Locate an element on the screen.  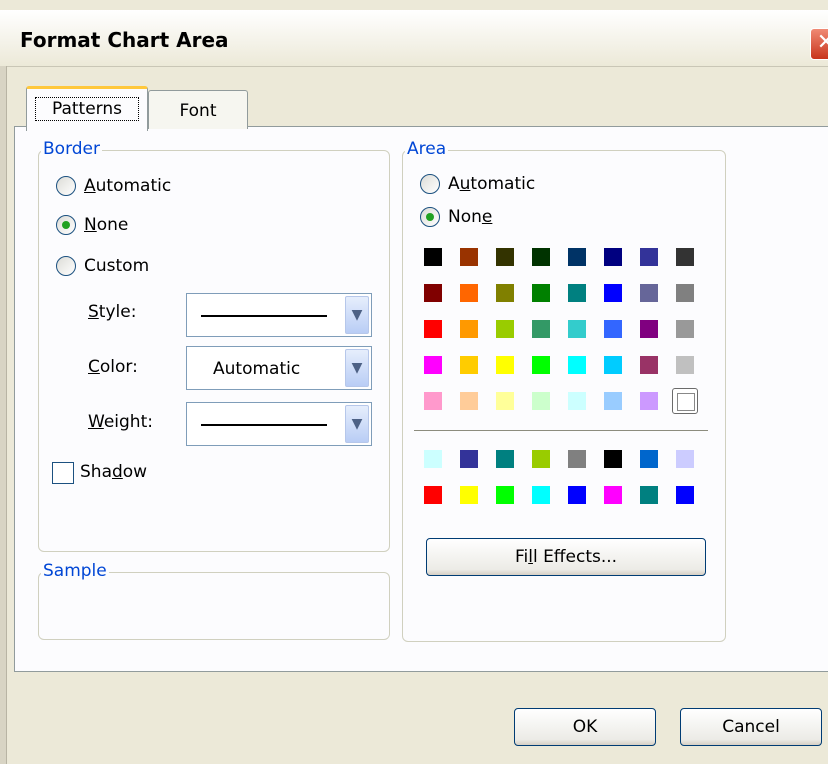
weight-line-preview is located at coordinates (264, 425).